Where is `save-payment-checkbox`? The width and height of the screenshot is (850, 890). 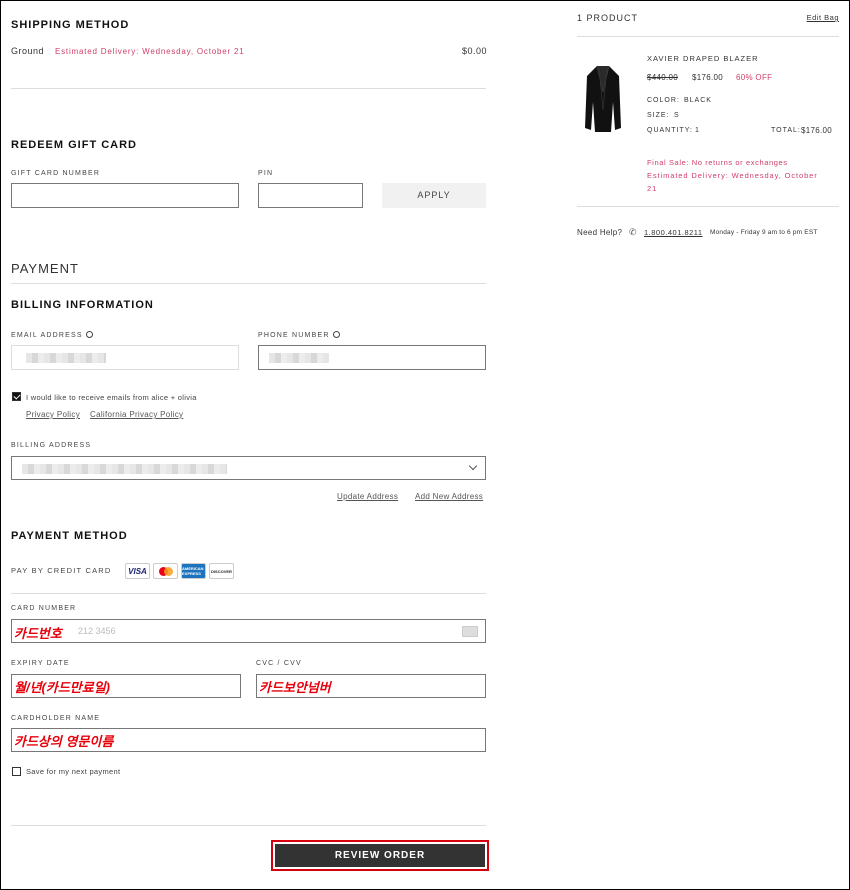
save-payment-checkbox is located at coordinates (16, 771).